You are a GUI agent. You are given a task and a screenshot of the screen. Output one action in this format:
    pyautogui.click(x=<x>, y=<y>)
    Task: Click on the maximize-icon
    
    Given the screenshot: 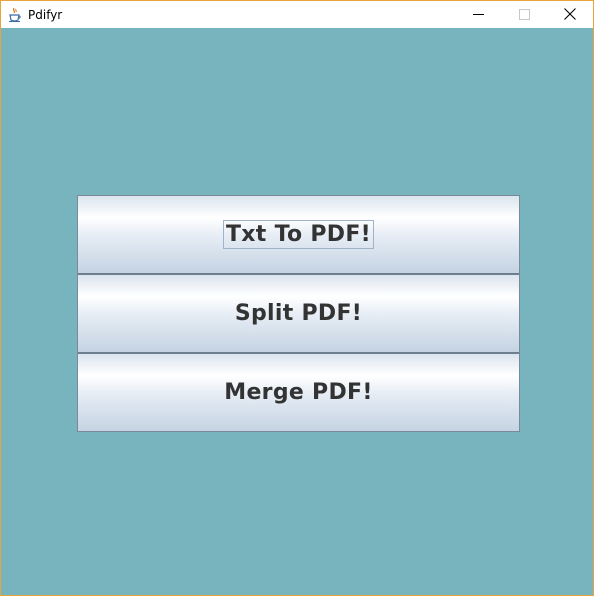 What is the action you would take?
    pyautogui.click(x=524, y=14)
    